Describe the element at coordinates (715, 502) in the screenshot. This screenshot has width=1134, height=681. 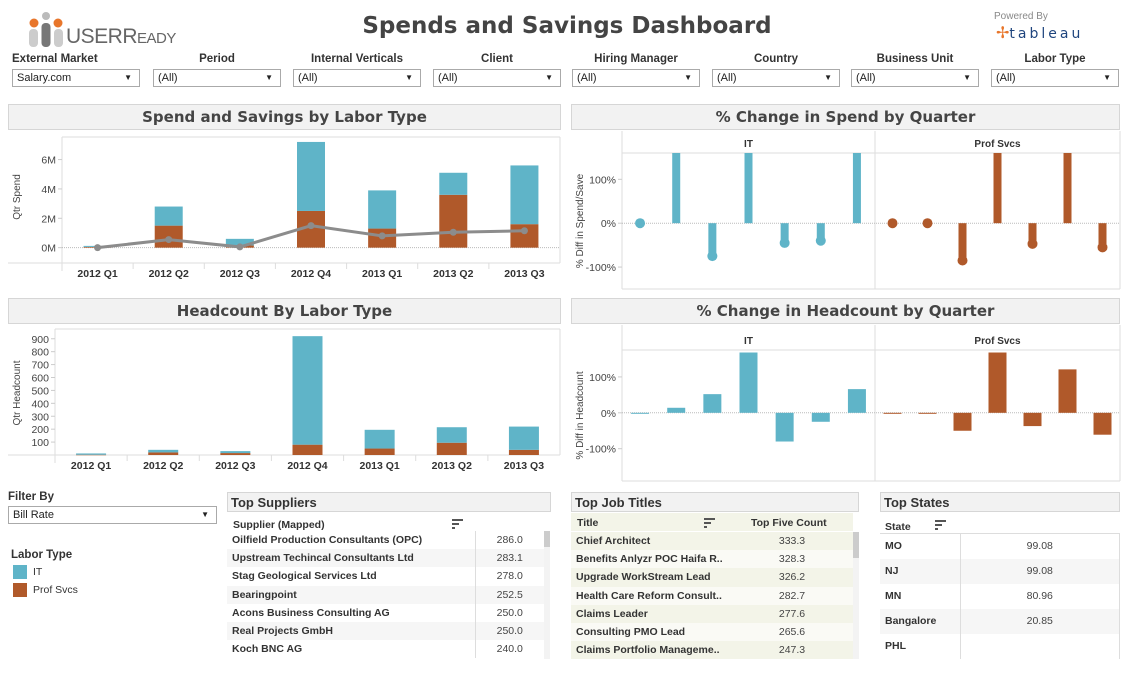
I see `top-job-titles-title: Top Job Titles` at that location.